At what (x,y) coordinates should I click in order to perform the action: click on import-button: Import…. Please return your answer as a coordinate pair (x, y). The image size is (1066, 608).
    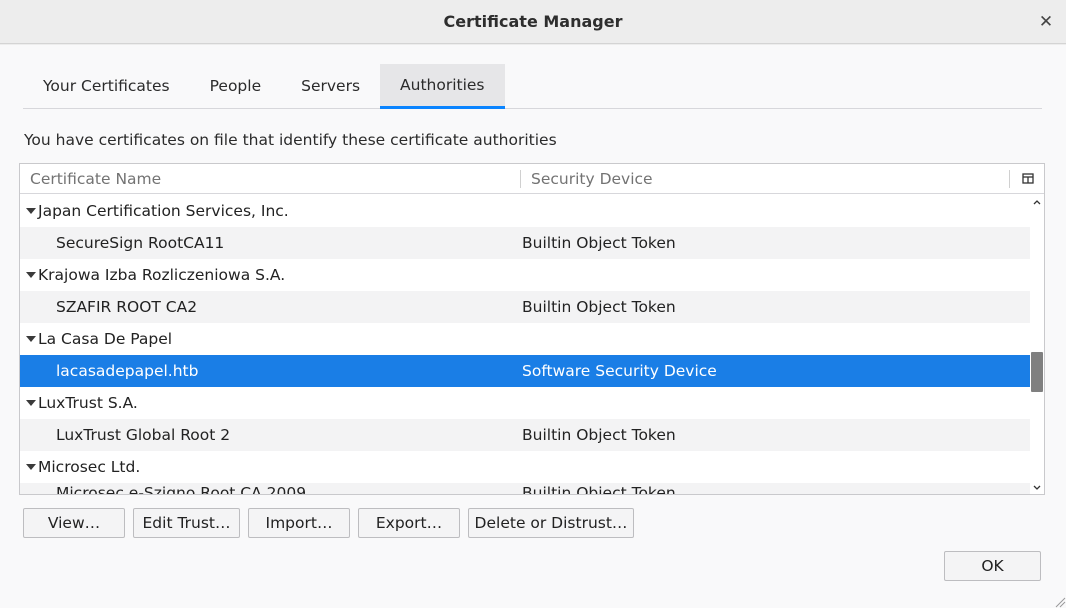
    Looking at the image, I should click on (299, 523).